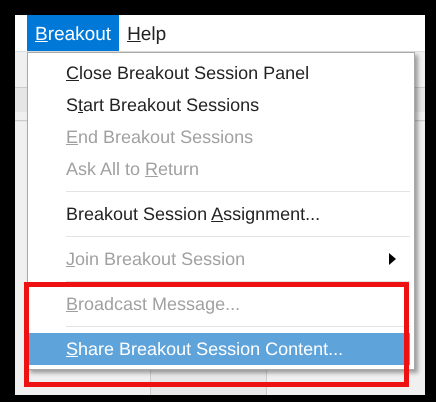 The image size is (436, 402). What do you see at coordinates (219, 105) in the screenshot?
I see `menu-item: Start Breakout Sessions` at bounding box center [219, 105].